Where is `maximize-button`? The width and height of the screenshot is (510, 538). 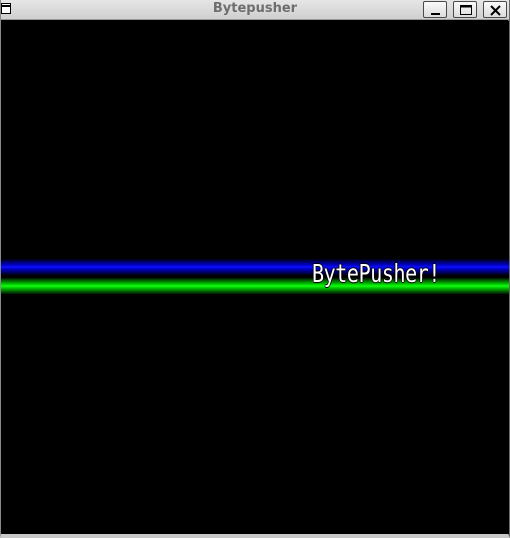
maximize-button is located at coordinates (465, 9).